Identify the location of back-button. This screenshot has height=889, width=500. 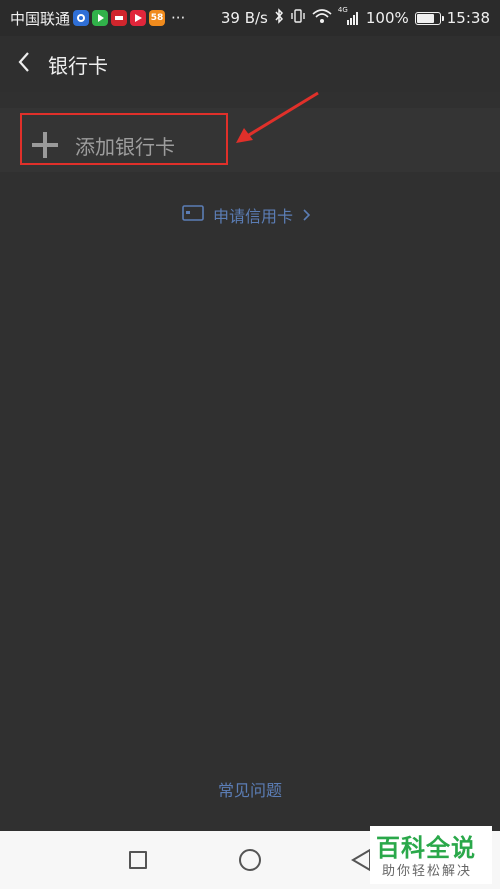
(24, 64).